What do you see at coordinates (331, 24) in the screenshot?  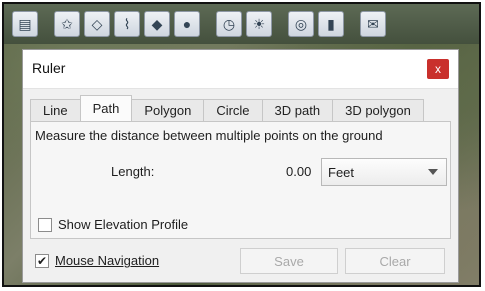 I see `ruler-icon: ▮` at bounding box center [331, 24].